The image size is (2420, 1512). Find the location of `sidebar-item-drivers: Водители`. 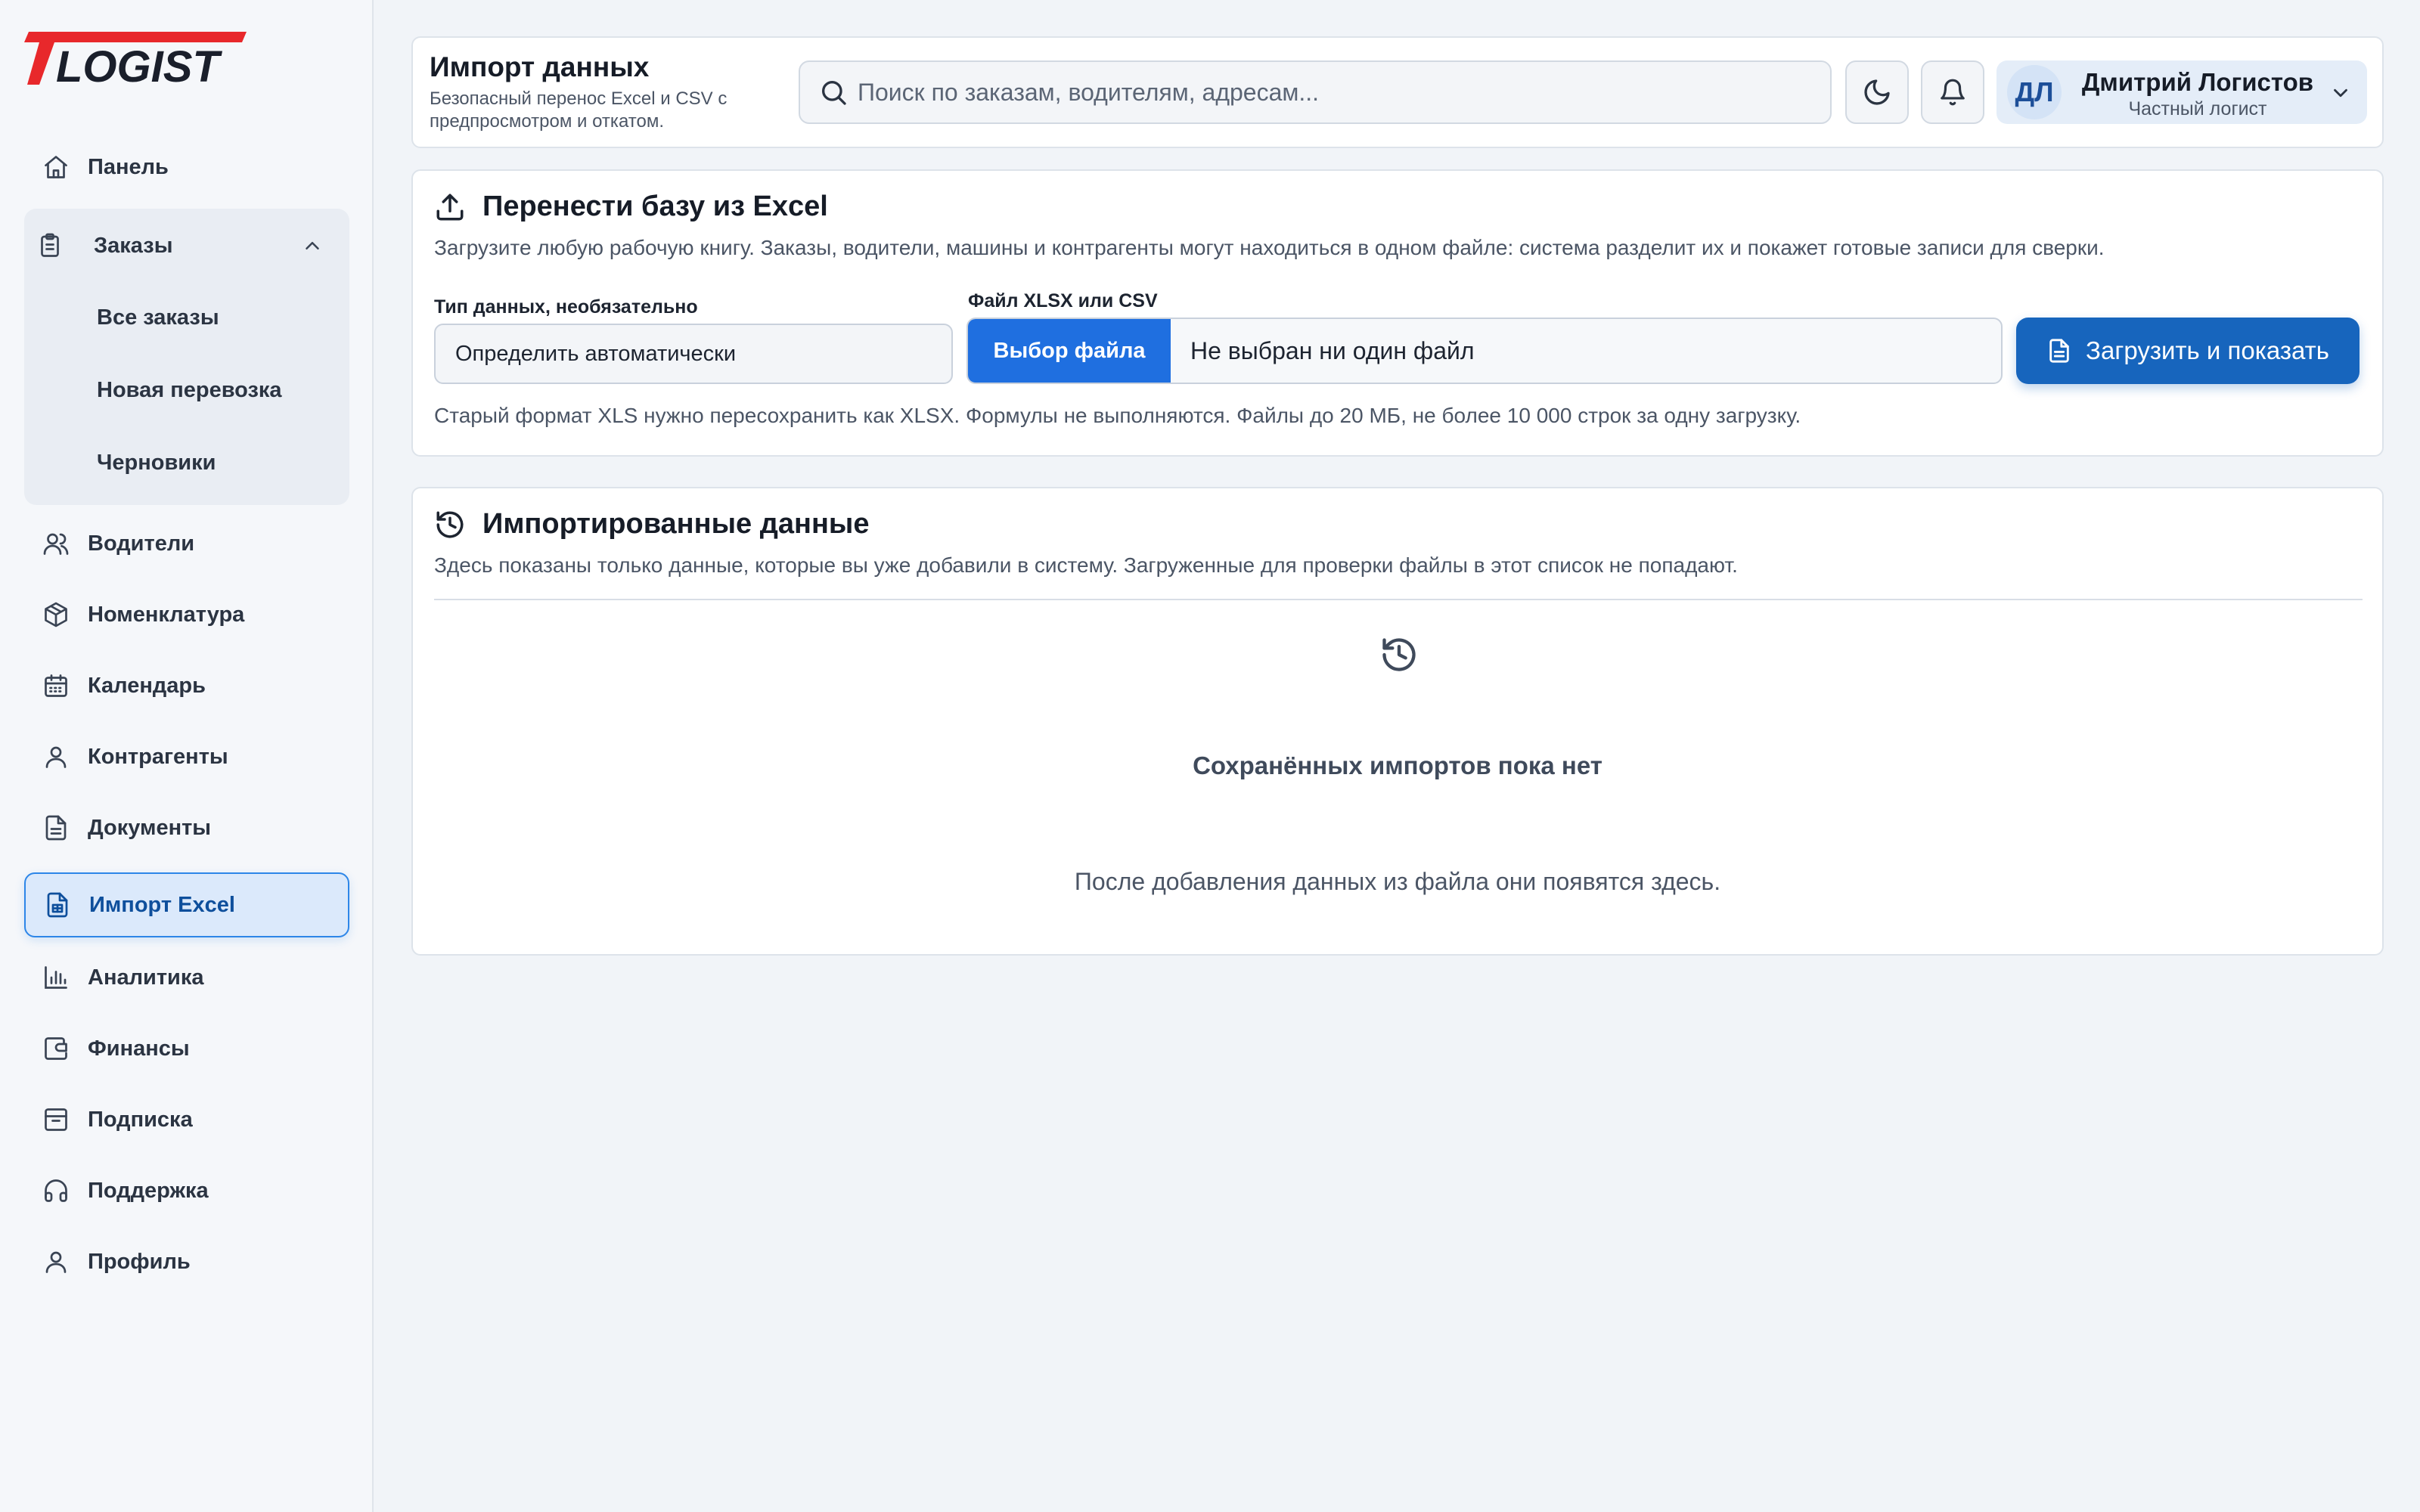

sidebar-item-drivers: Водители is located at coordinates (186, 543).